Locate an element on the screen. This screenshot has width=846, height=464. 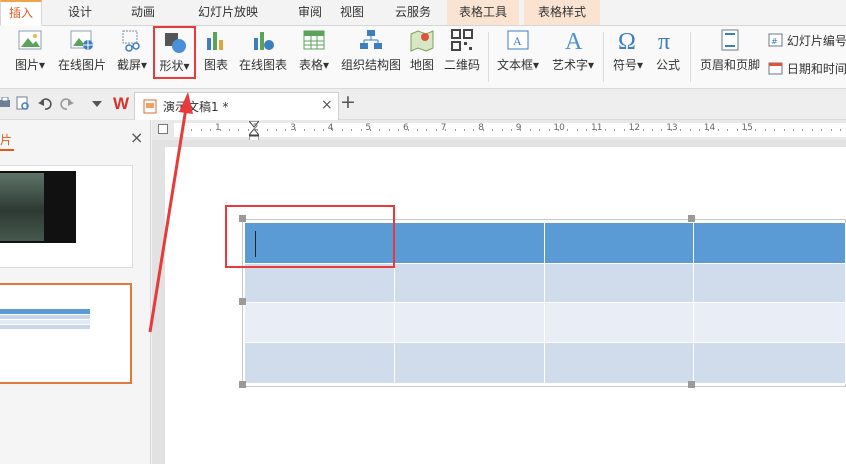
textbox-label: 文本框 is located at coordinates (514, 65).